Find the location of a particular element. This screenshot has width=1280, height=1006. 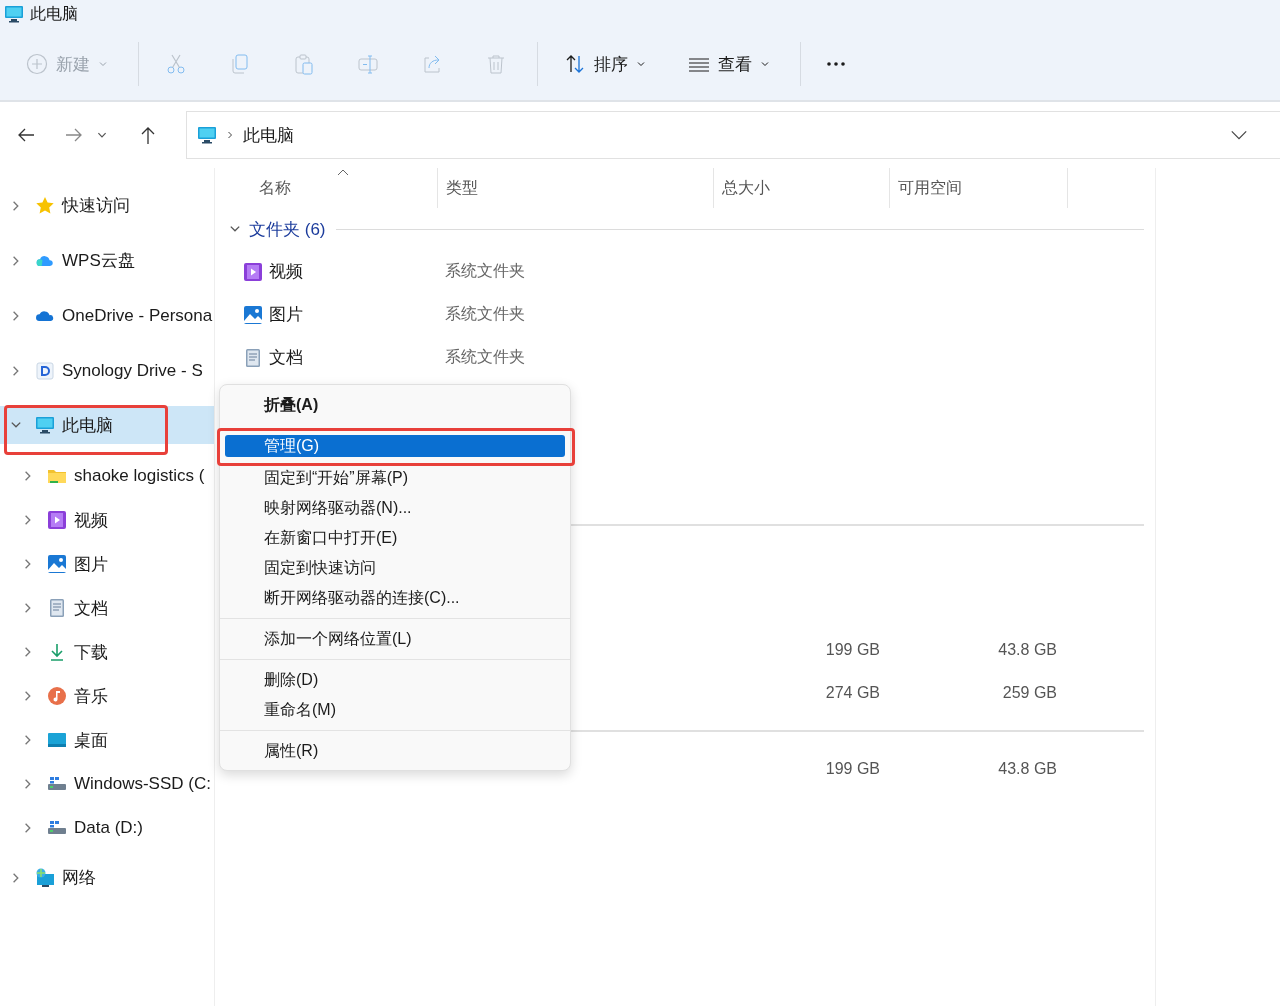

sidebar-item: Data (D:) is located at coordinates (107, 828).